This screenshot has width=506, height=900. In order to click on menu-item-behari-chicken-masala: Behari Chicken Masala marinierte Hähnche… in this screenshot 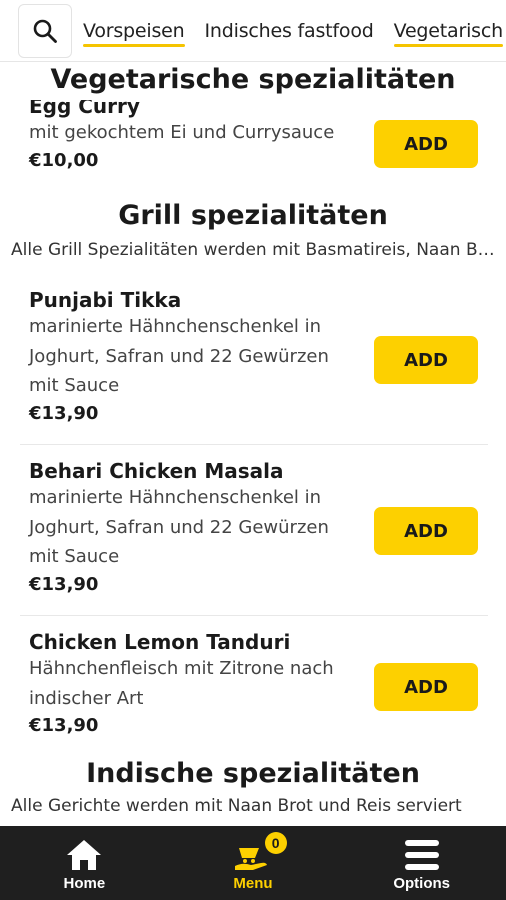, I will do `click(254, 527)`.